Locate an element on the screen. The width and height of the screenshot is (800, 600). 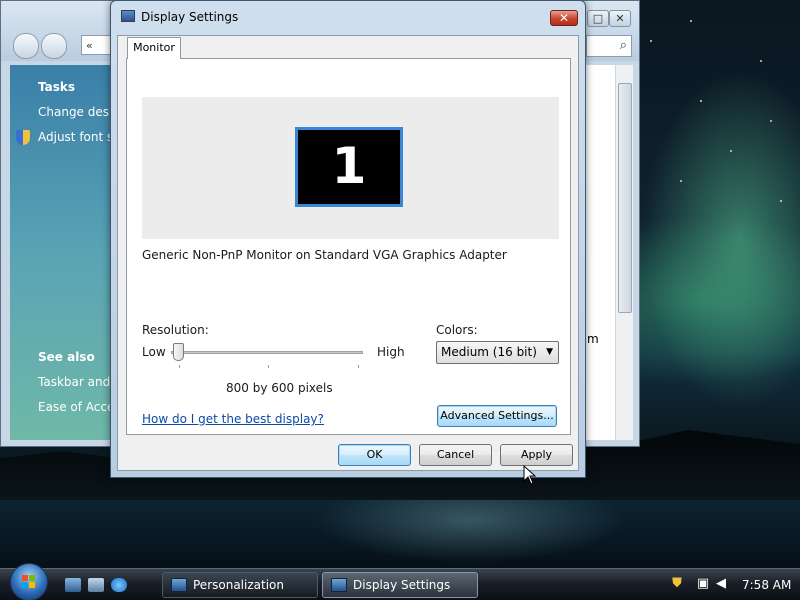
resolution-low-label: Low is located at coordinates (154, 352).